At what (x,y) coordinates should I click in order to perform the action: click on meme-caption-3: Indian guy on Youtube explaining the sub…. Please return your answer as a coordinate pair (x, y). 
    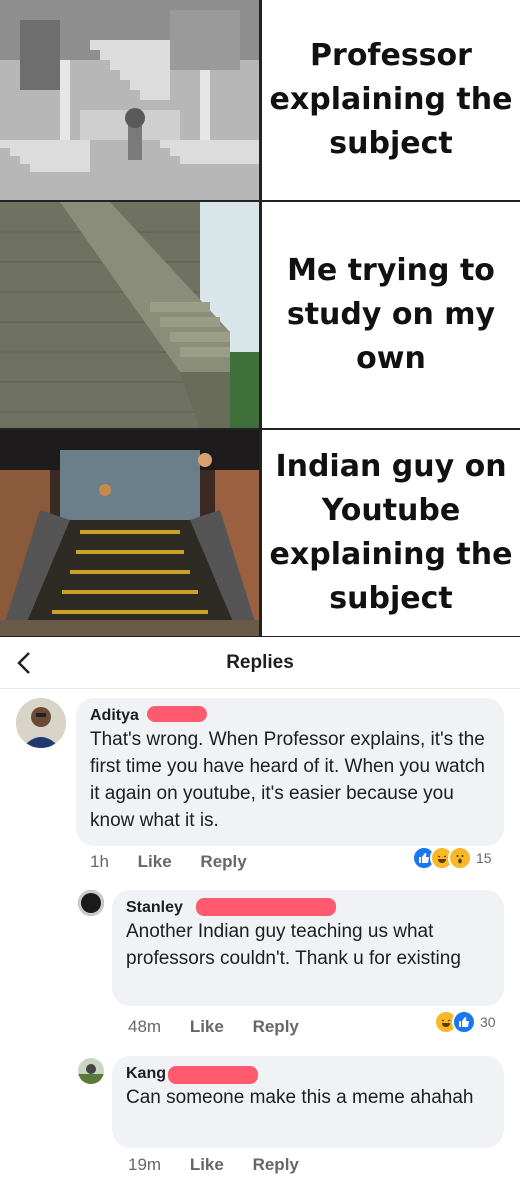
    Looking at the image, I should click on (391, 532).